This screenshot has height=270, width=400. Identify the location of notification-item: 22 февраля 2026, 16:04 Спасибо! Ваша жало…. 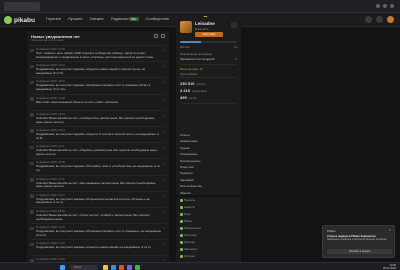
(98, 117).